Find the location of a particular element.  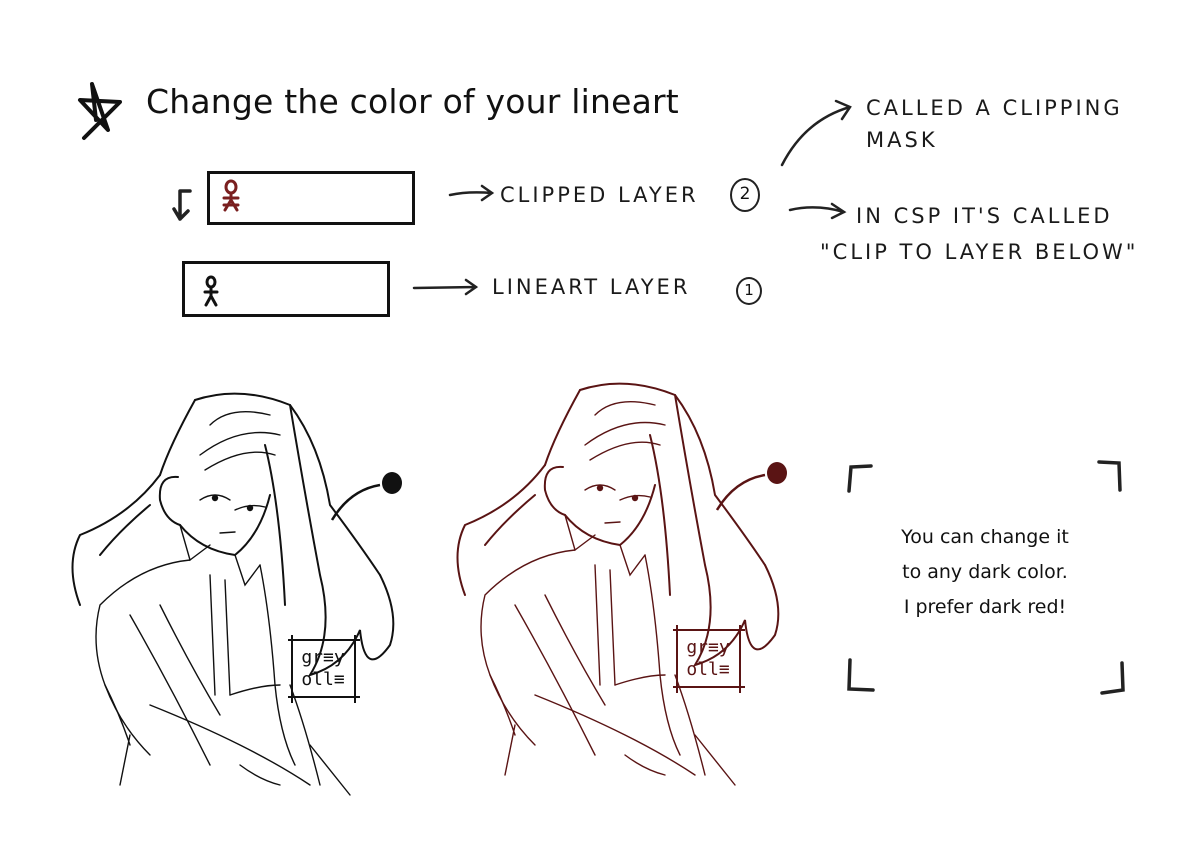

lineart-layer-row: LINEART LAYER 1 is located at coordinates (470, 290).